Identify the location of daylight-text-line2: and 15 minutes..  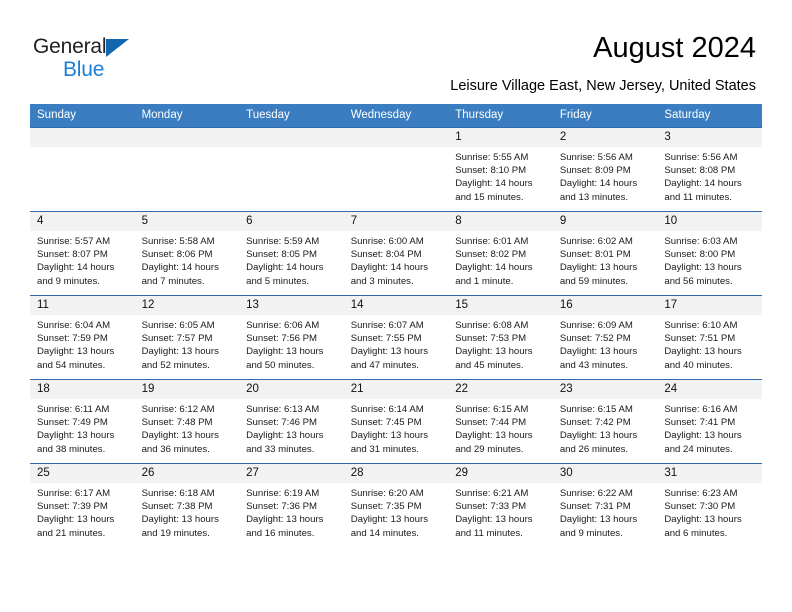
(489, 197).